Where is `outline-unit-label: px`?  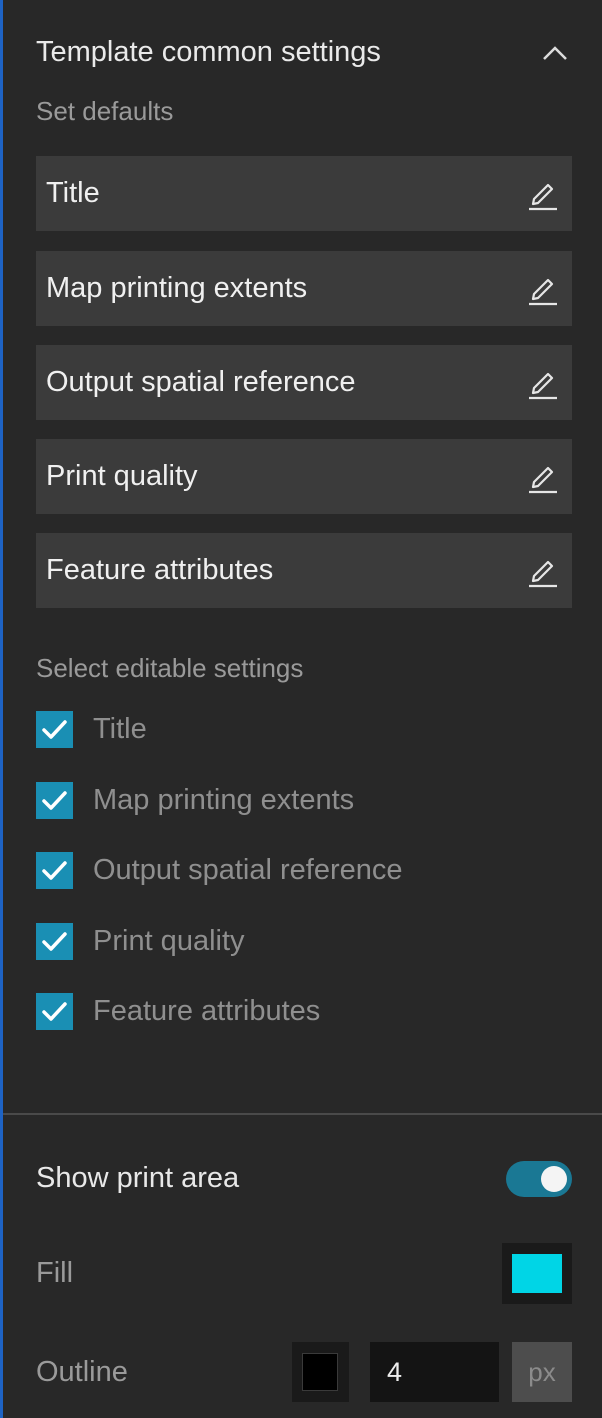 outline-unit-label: px is located at coordinates (542, 1372).